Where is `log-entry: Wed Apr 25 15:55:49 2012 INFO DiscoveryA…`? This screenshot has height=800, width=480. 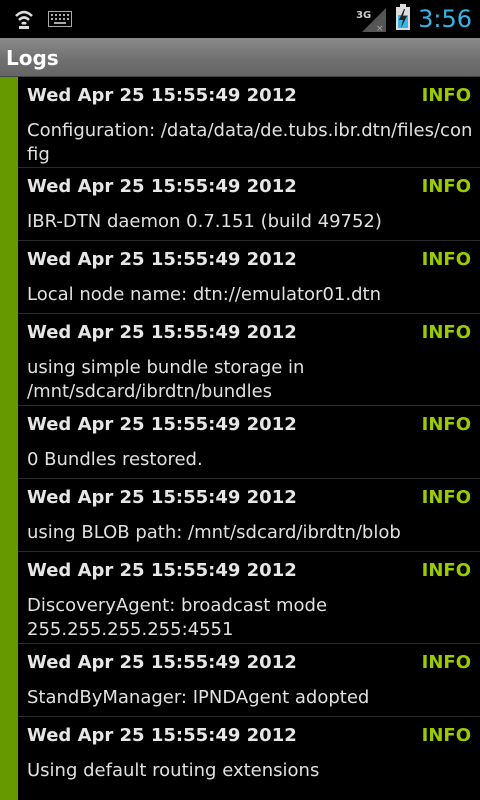 log-entry: Wed Apr 25 15:55:49 2012 INFO DiscoveryA… is located at coordinates (240, 598).